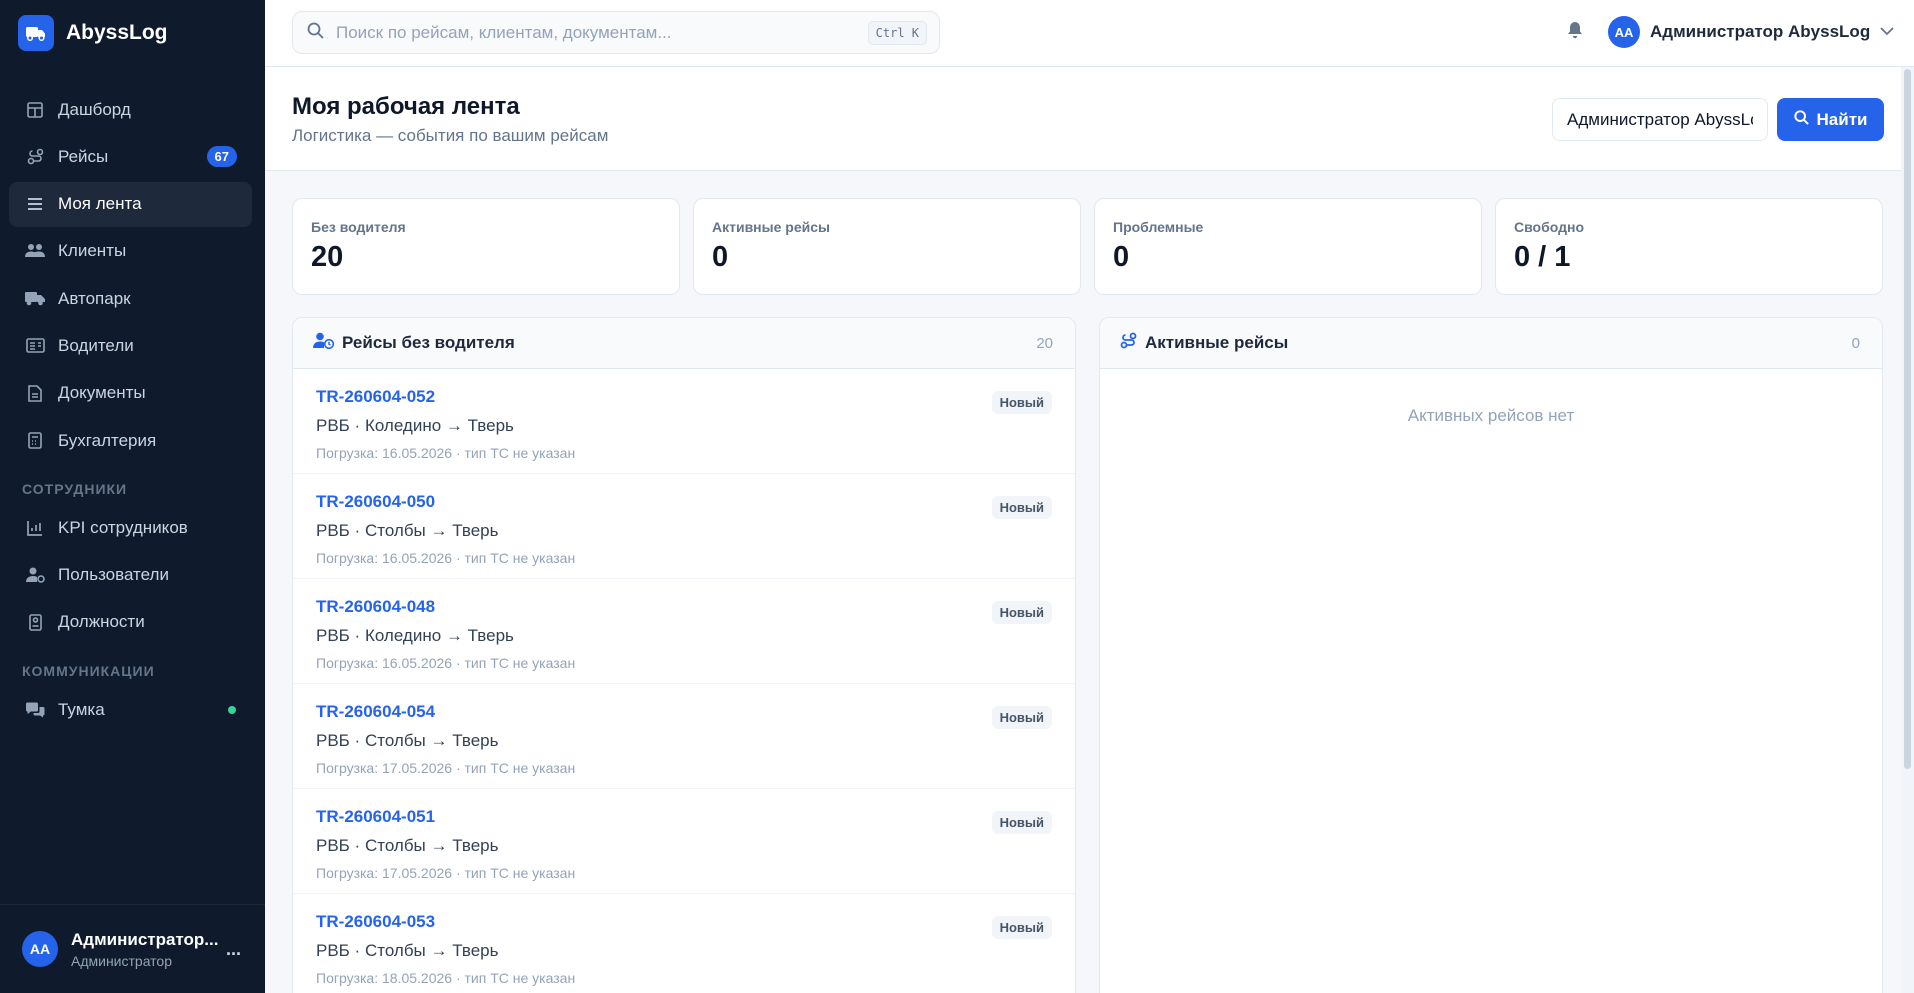 This screenshot has height=993, width=1914. Describe the element at coordinates (315, 33) in the screenshot. I see `search-icon` at that location.